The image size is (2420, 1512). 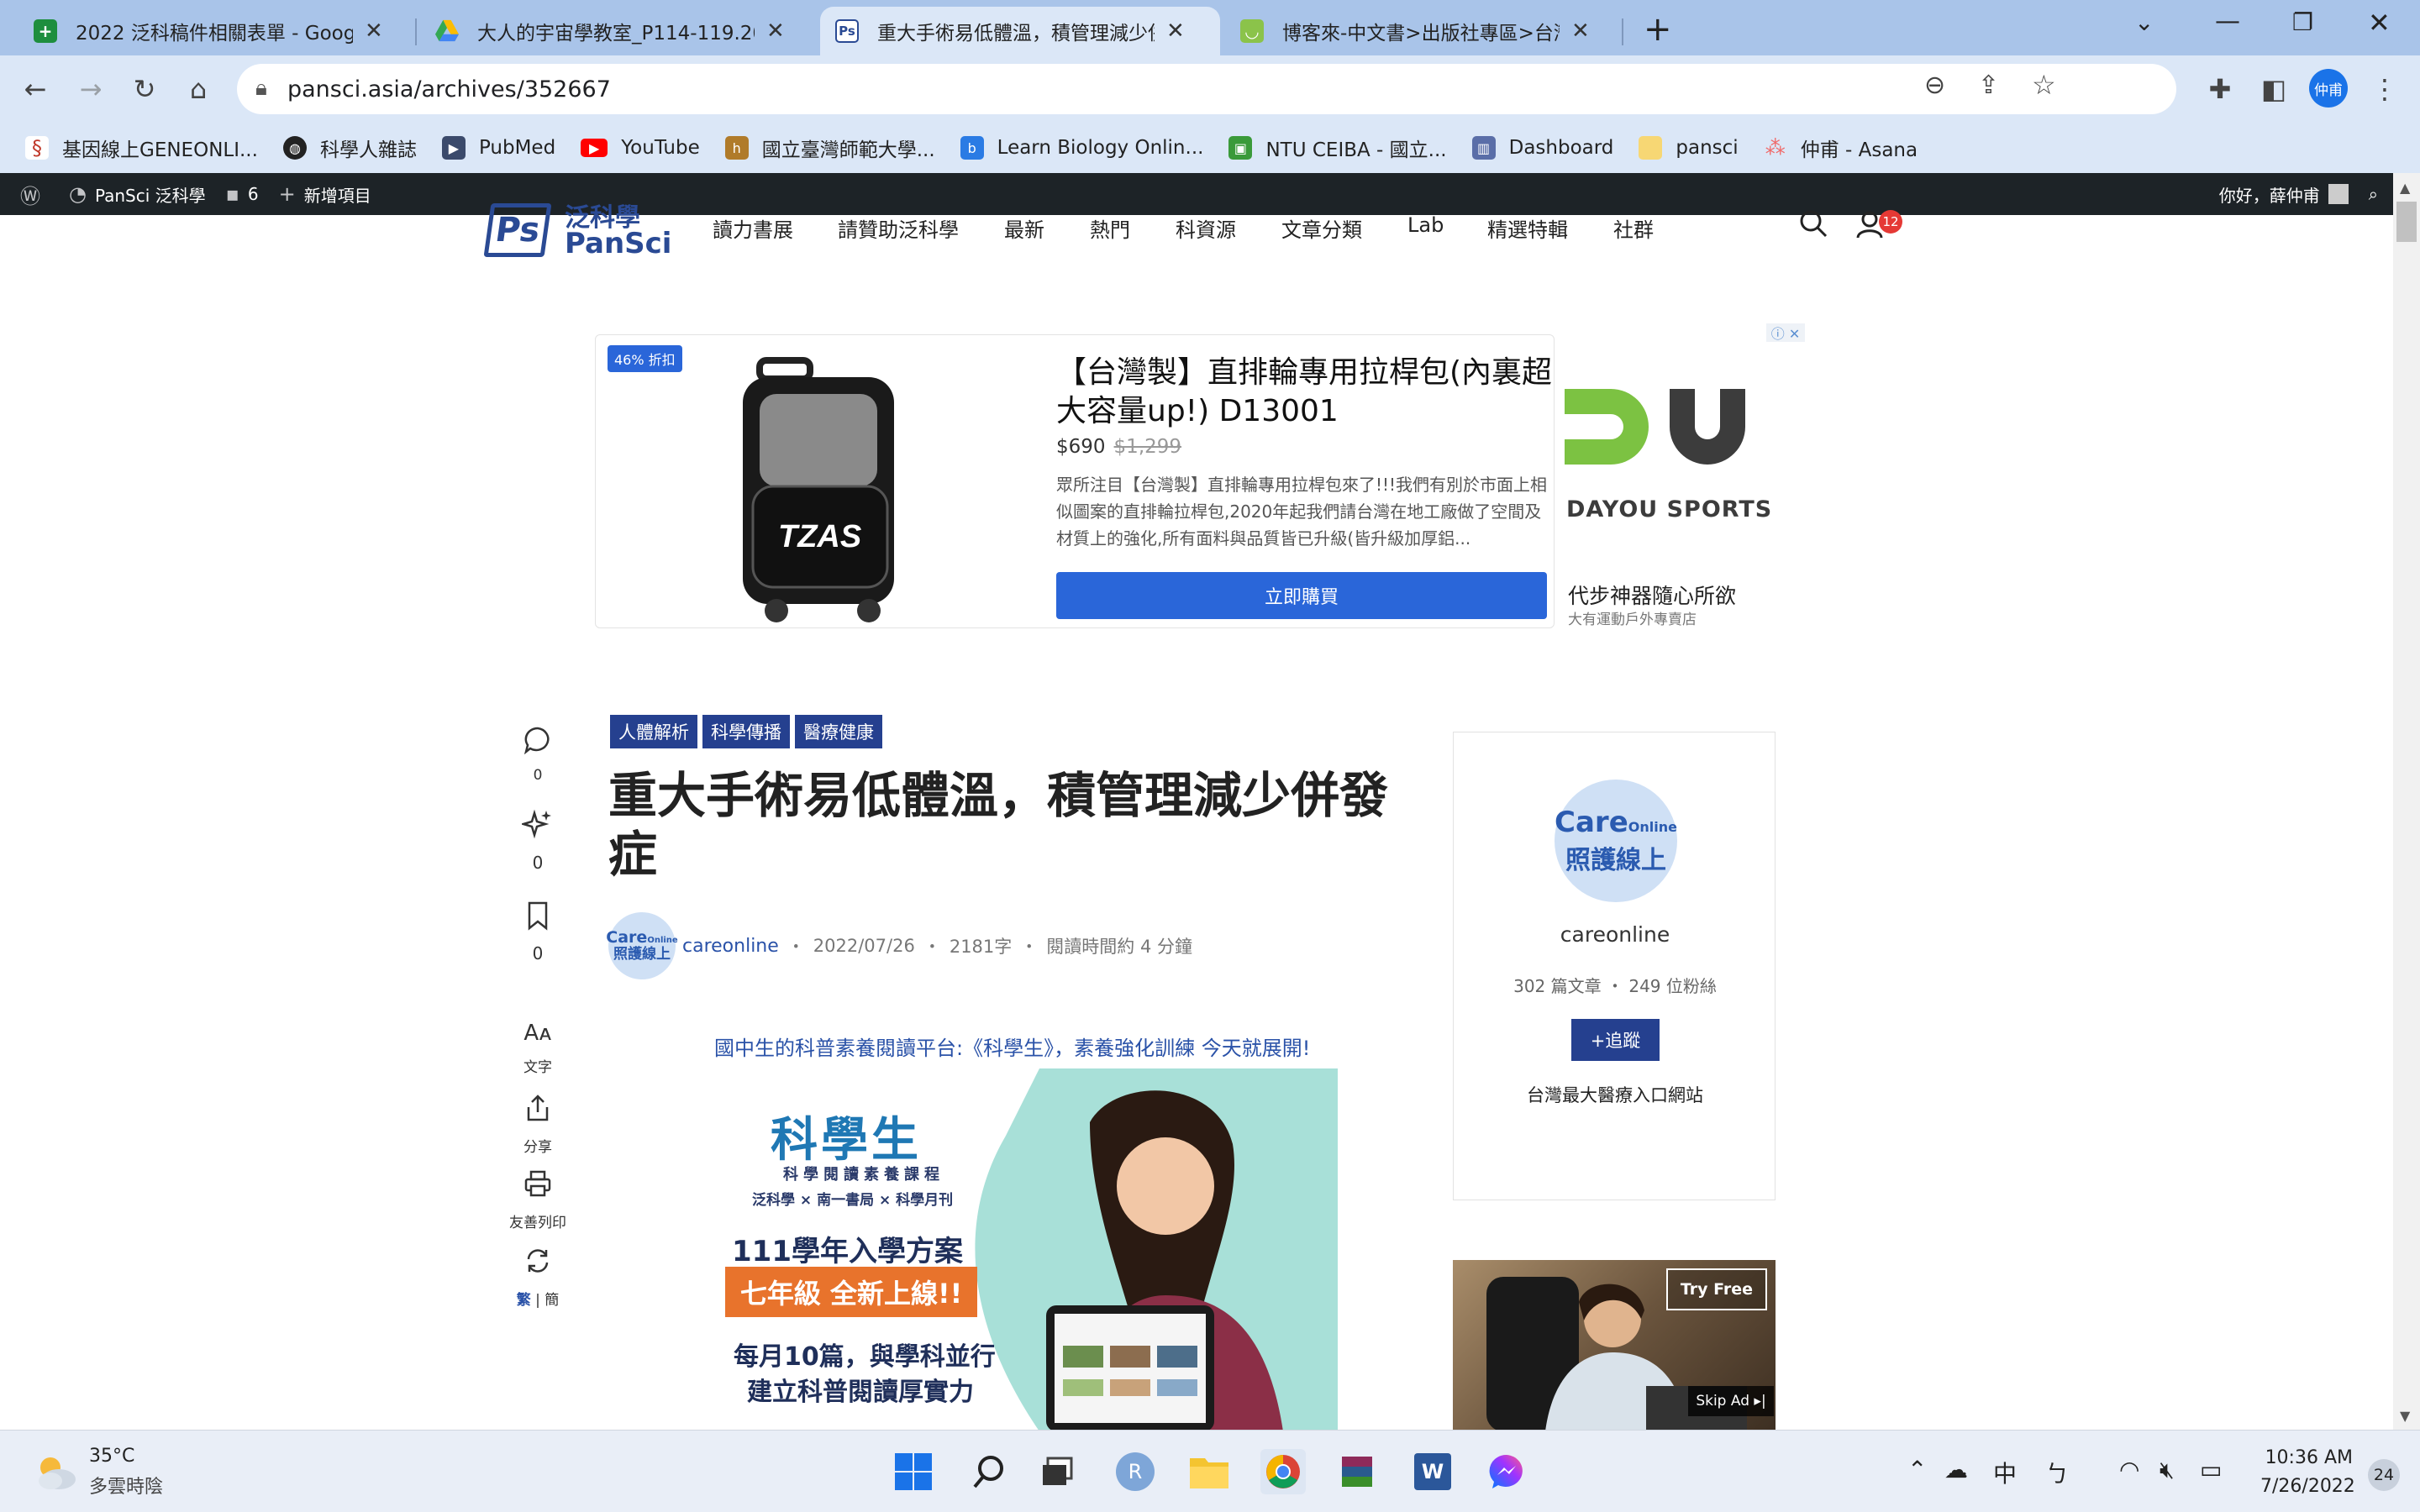 What do you see at coordinates (91, 89) in the screenshot?
I see `forward-icon: →` at bounding box center [91, 89].